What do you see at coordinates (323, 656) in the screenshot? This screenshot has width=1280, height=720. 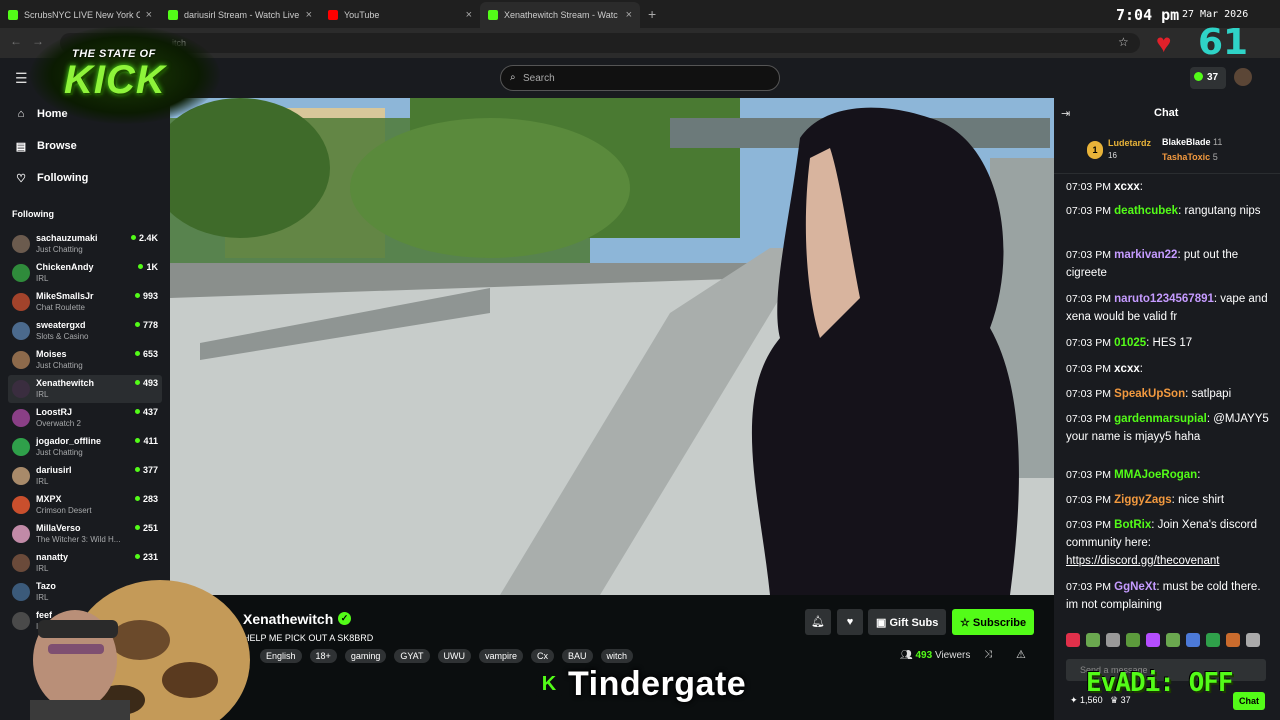 I see `stream-tag: 18+` at bounding box center [323, 656].